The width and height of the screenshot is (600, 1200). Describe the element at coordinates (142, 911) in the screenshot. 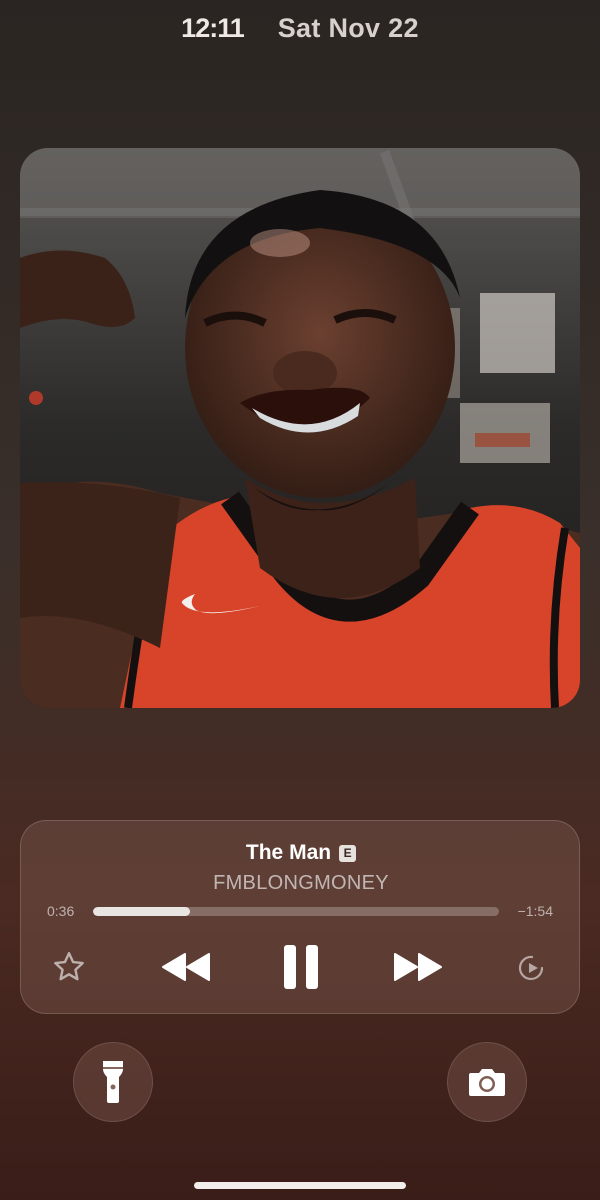

I see `playback-progress-fill` at that location.